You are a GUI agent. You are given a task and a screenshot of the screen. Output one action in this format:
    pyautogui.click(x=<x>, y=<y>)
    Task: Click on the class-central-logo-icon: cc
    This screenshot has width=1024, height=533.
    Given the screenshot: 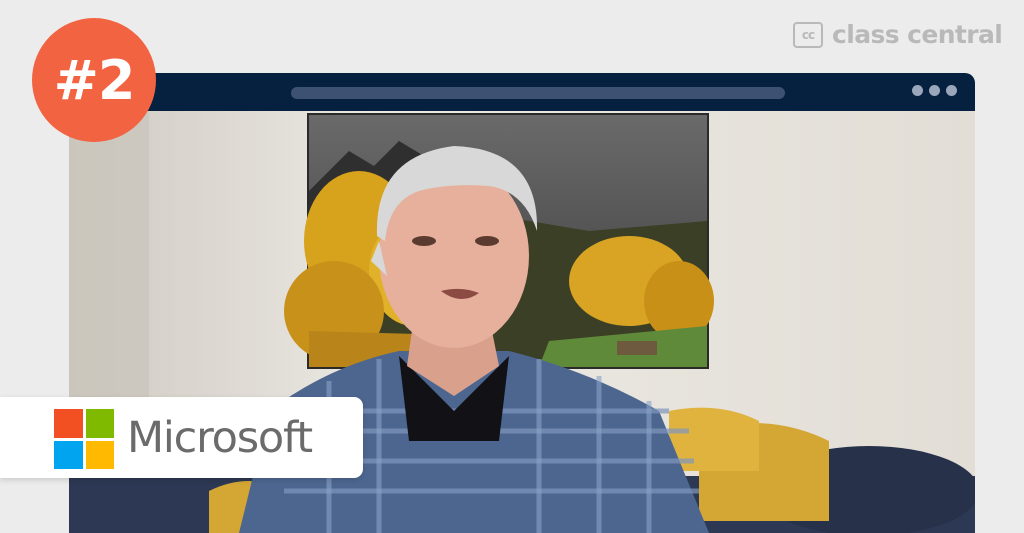 What is the action you would take?
    pyautogui.click(x=808, y=35)
    